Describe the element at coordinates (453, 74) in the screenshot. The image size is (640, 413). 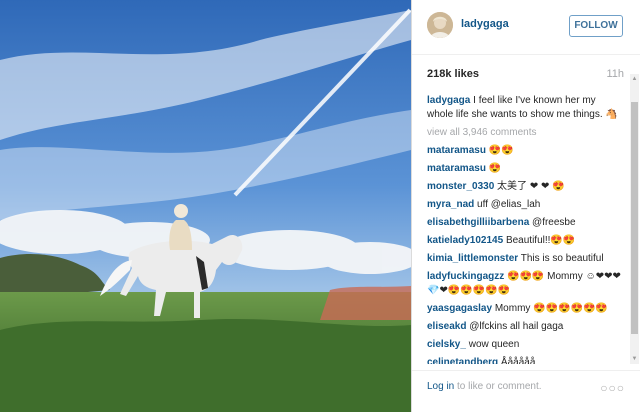
I see `likes-count: 218k likes` at that location.